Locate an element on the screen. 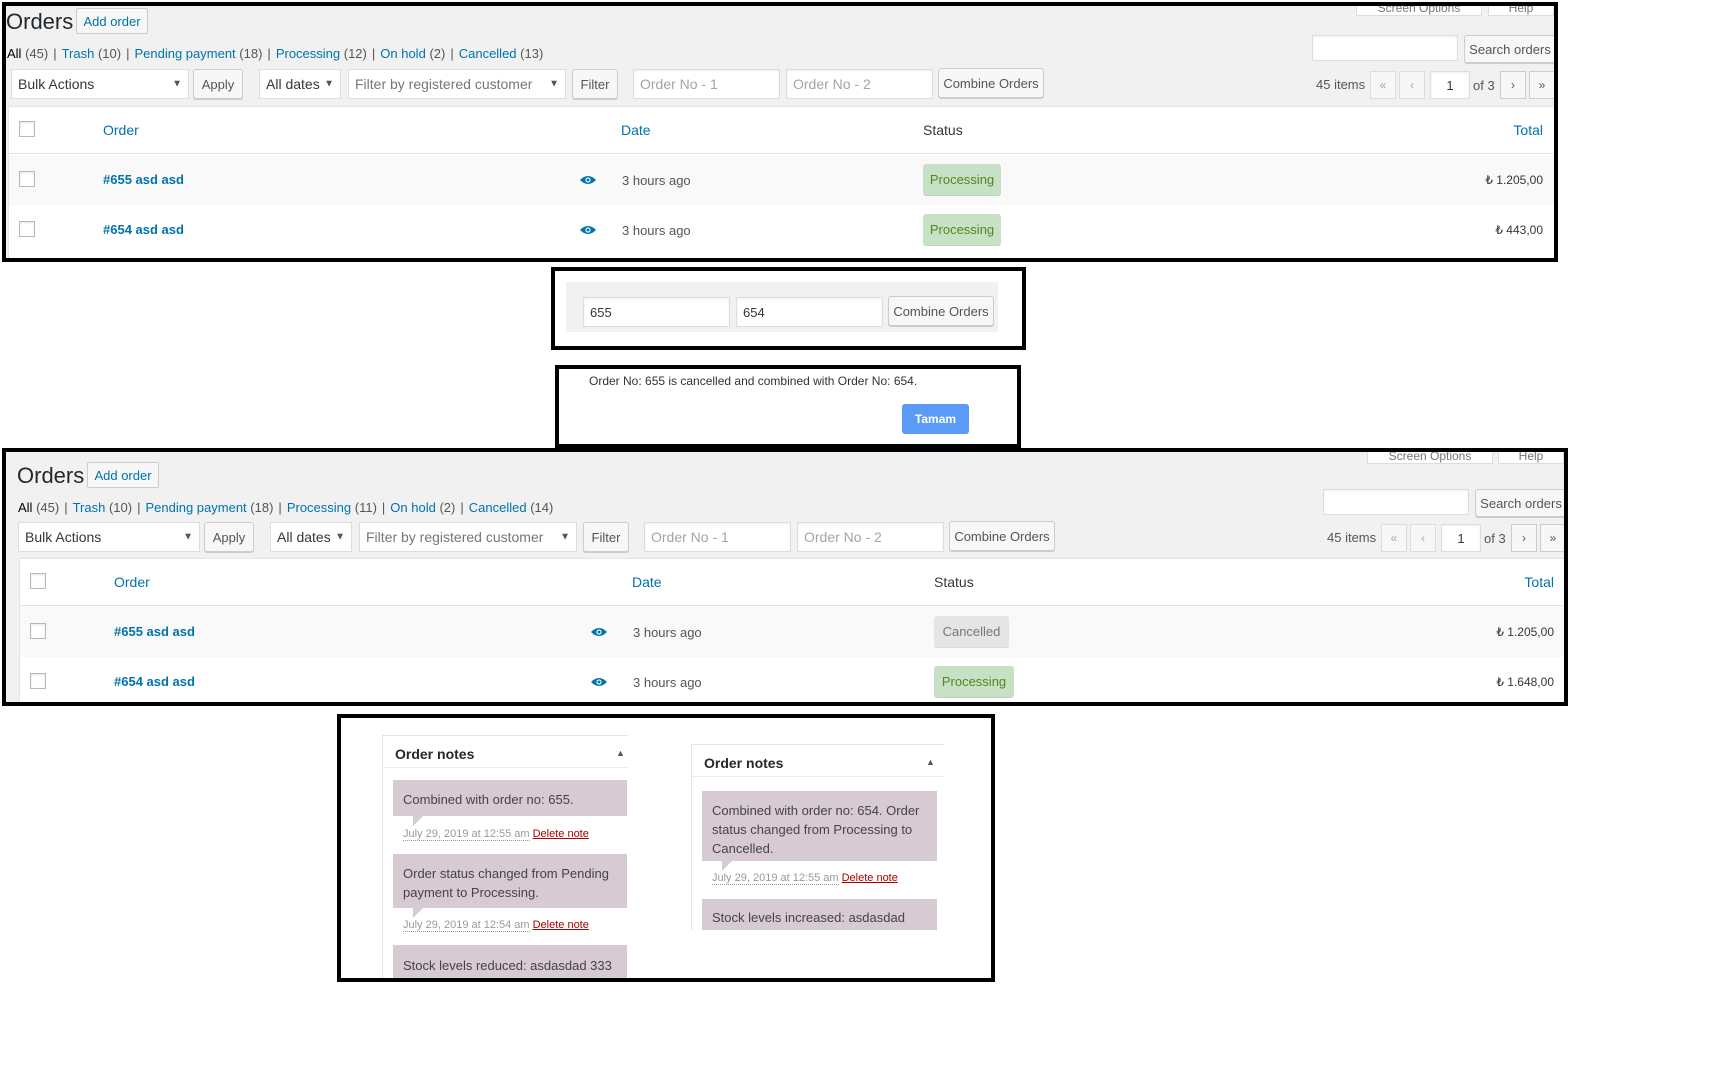  items-count: 45 items is located at coordinates (1352, 537).